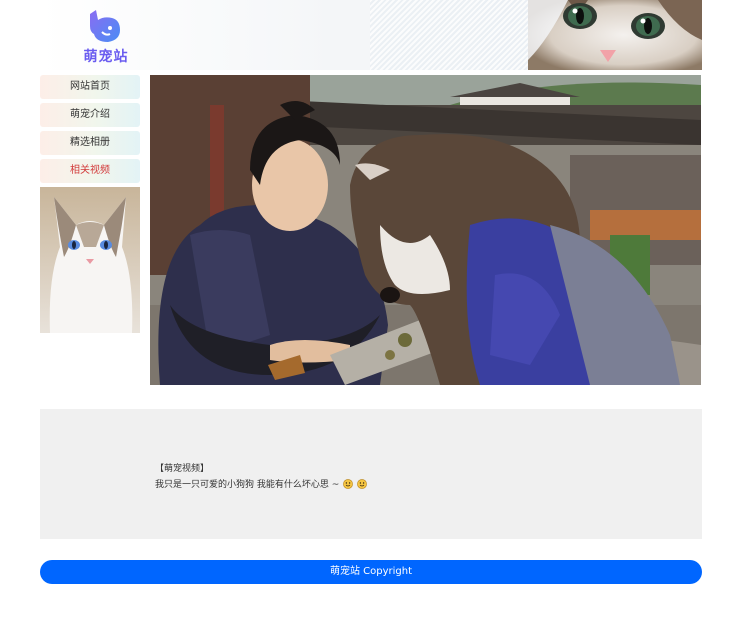 The height and width of the screenshot is (628, 755). Describe the element at coordinates (90, 260) in the screenshot. I see `sidebar-cat-photo` at that location.